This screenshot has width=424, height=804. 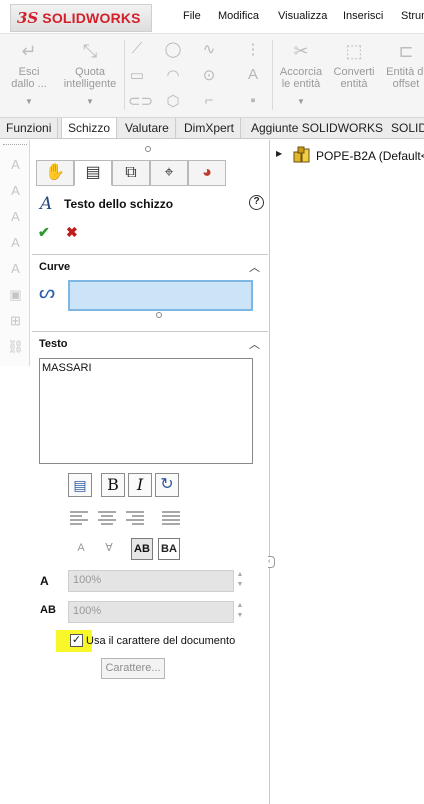 What do you see at coordinates (253, 49) in the screenshot?
I see `grid-icon: ⋮` at bounding box center [253, 49].